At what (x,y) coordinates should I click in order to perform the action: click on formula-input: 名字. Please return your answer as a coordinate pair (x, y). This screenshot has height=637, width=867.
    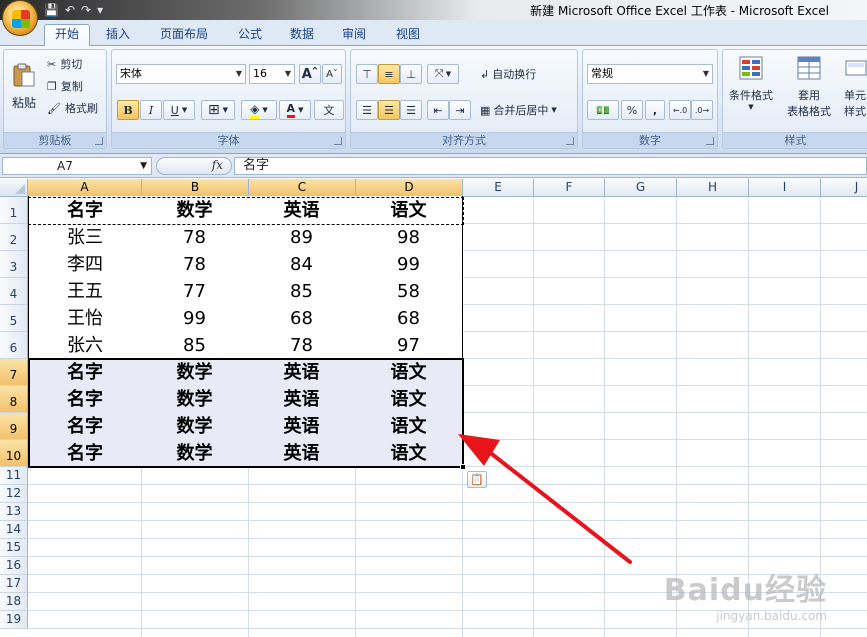
    Looking at the image, I should click on (550, 166).